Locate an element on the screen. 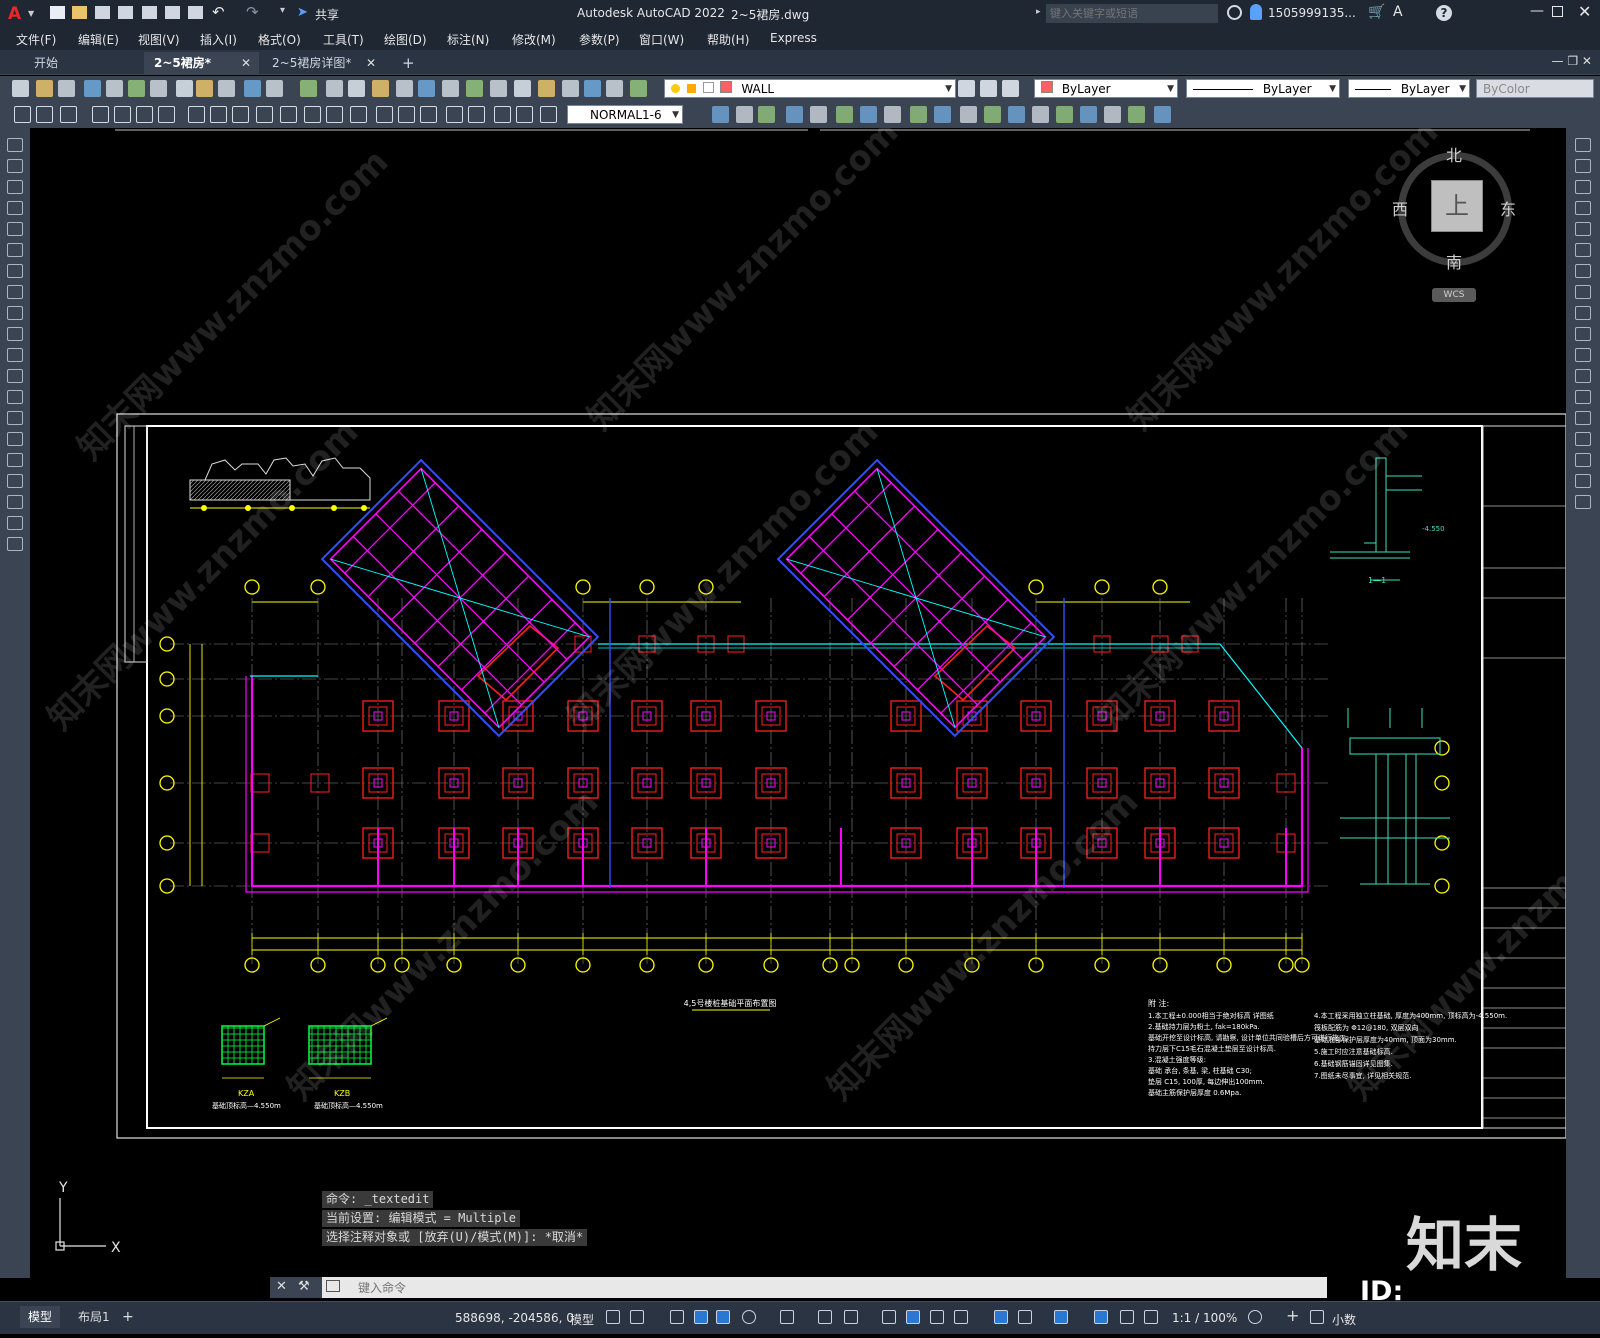 The width and height of the screenshot is (1600, 1338). menu-item: 绘图(D) is located at coordinates (405, 39).